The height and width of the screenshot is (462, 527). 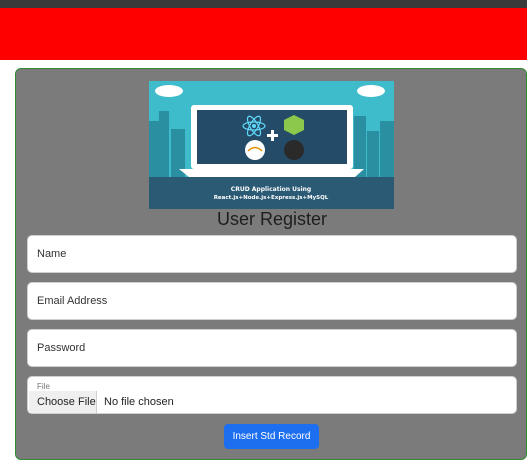 What do you see at coordinates (52, 254) in the screenshot?
I see `name-placeholder: Name` at bounding box center [52, 254].